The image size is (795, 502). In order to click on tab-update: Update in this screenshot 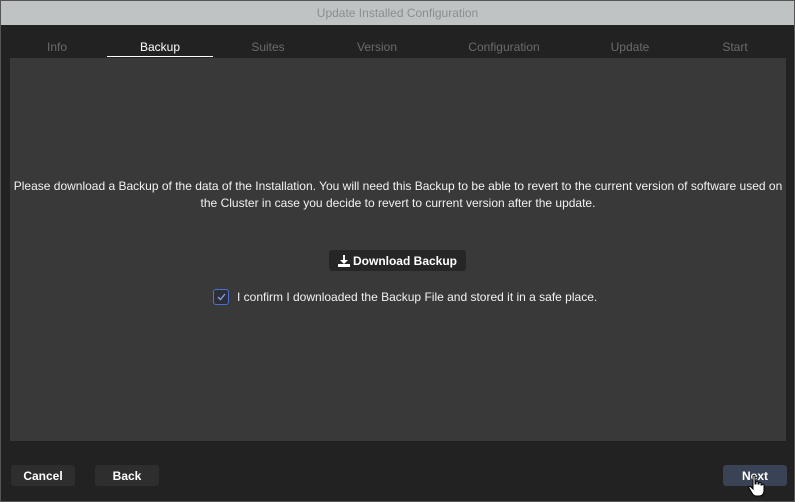, I will do `click(630, 47)`.